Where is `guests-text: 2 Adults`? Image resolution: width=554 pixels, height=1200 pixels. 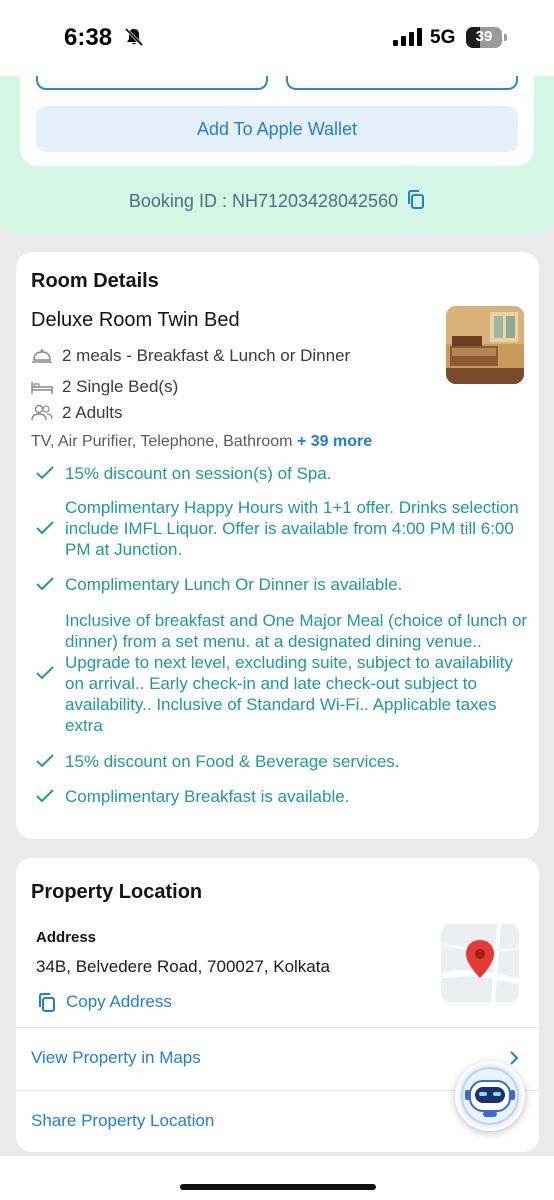 guests-text: 2 Adults is located at coordinates (92, 412).